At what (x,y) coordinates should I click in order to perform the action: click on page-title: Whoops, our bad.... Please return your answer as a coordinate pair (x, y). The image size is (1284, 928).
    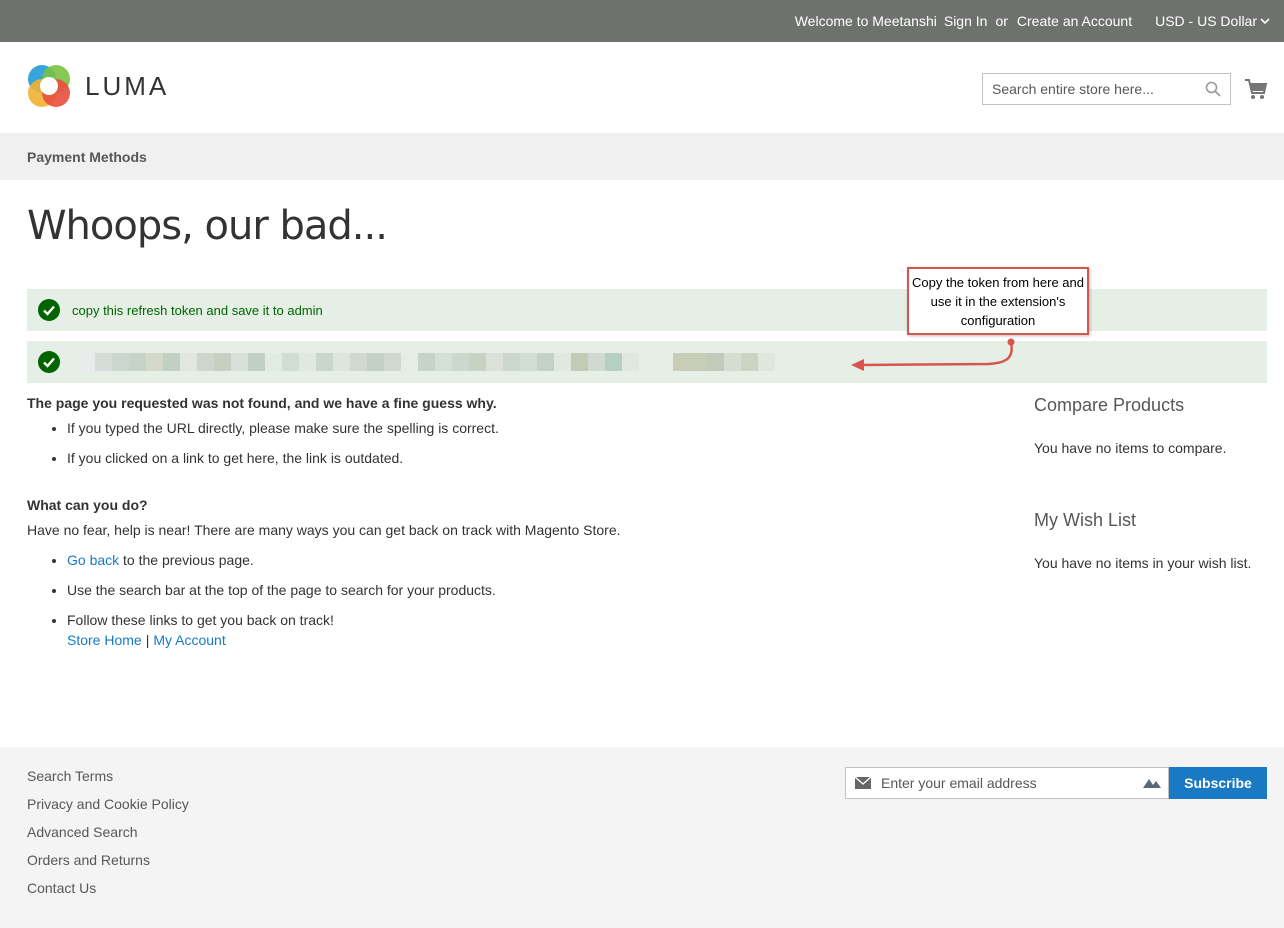
    Looking at the image, I should click on (207, 226).